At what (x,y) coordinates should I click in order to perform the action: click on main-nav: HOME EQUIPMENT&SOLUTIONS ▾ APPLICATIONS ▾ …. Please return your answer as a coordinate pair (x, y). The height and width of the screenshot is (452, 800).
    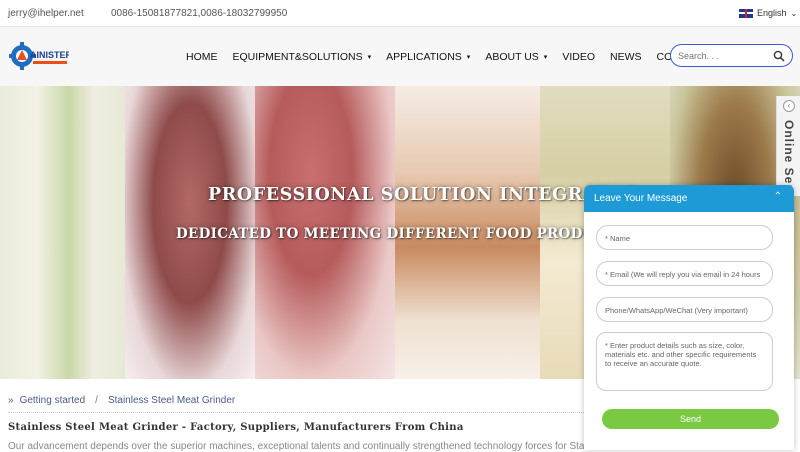
    Looking at the image, I should click on (462, 57).